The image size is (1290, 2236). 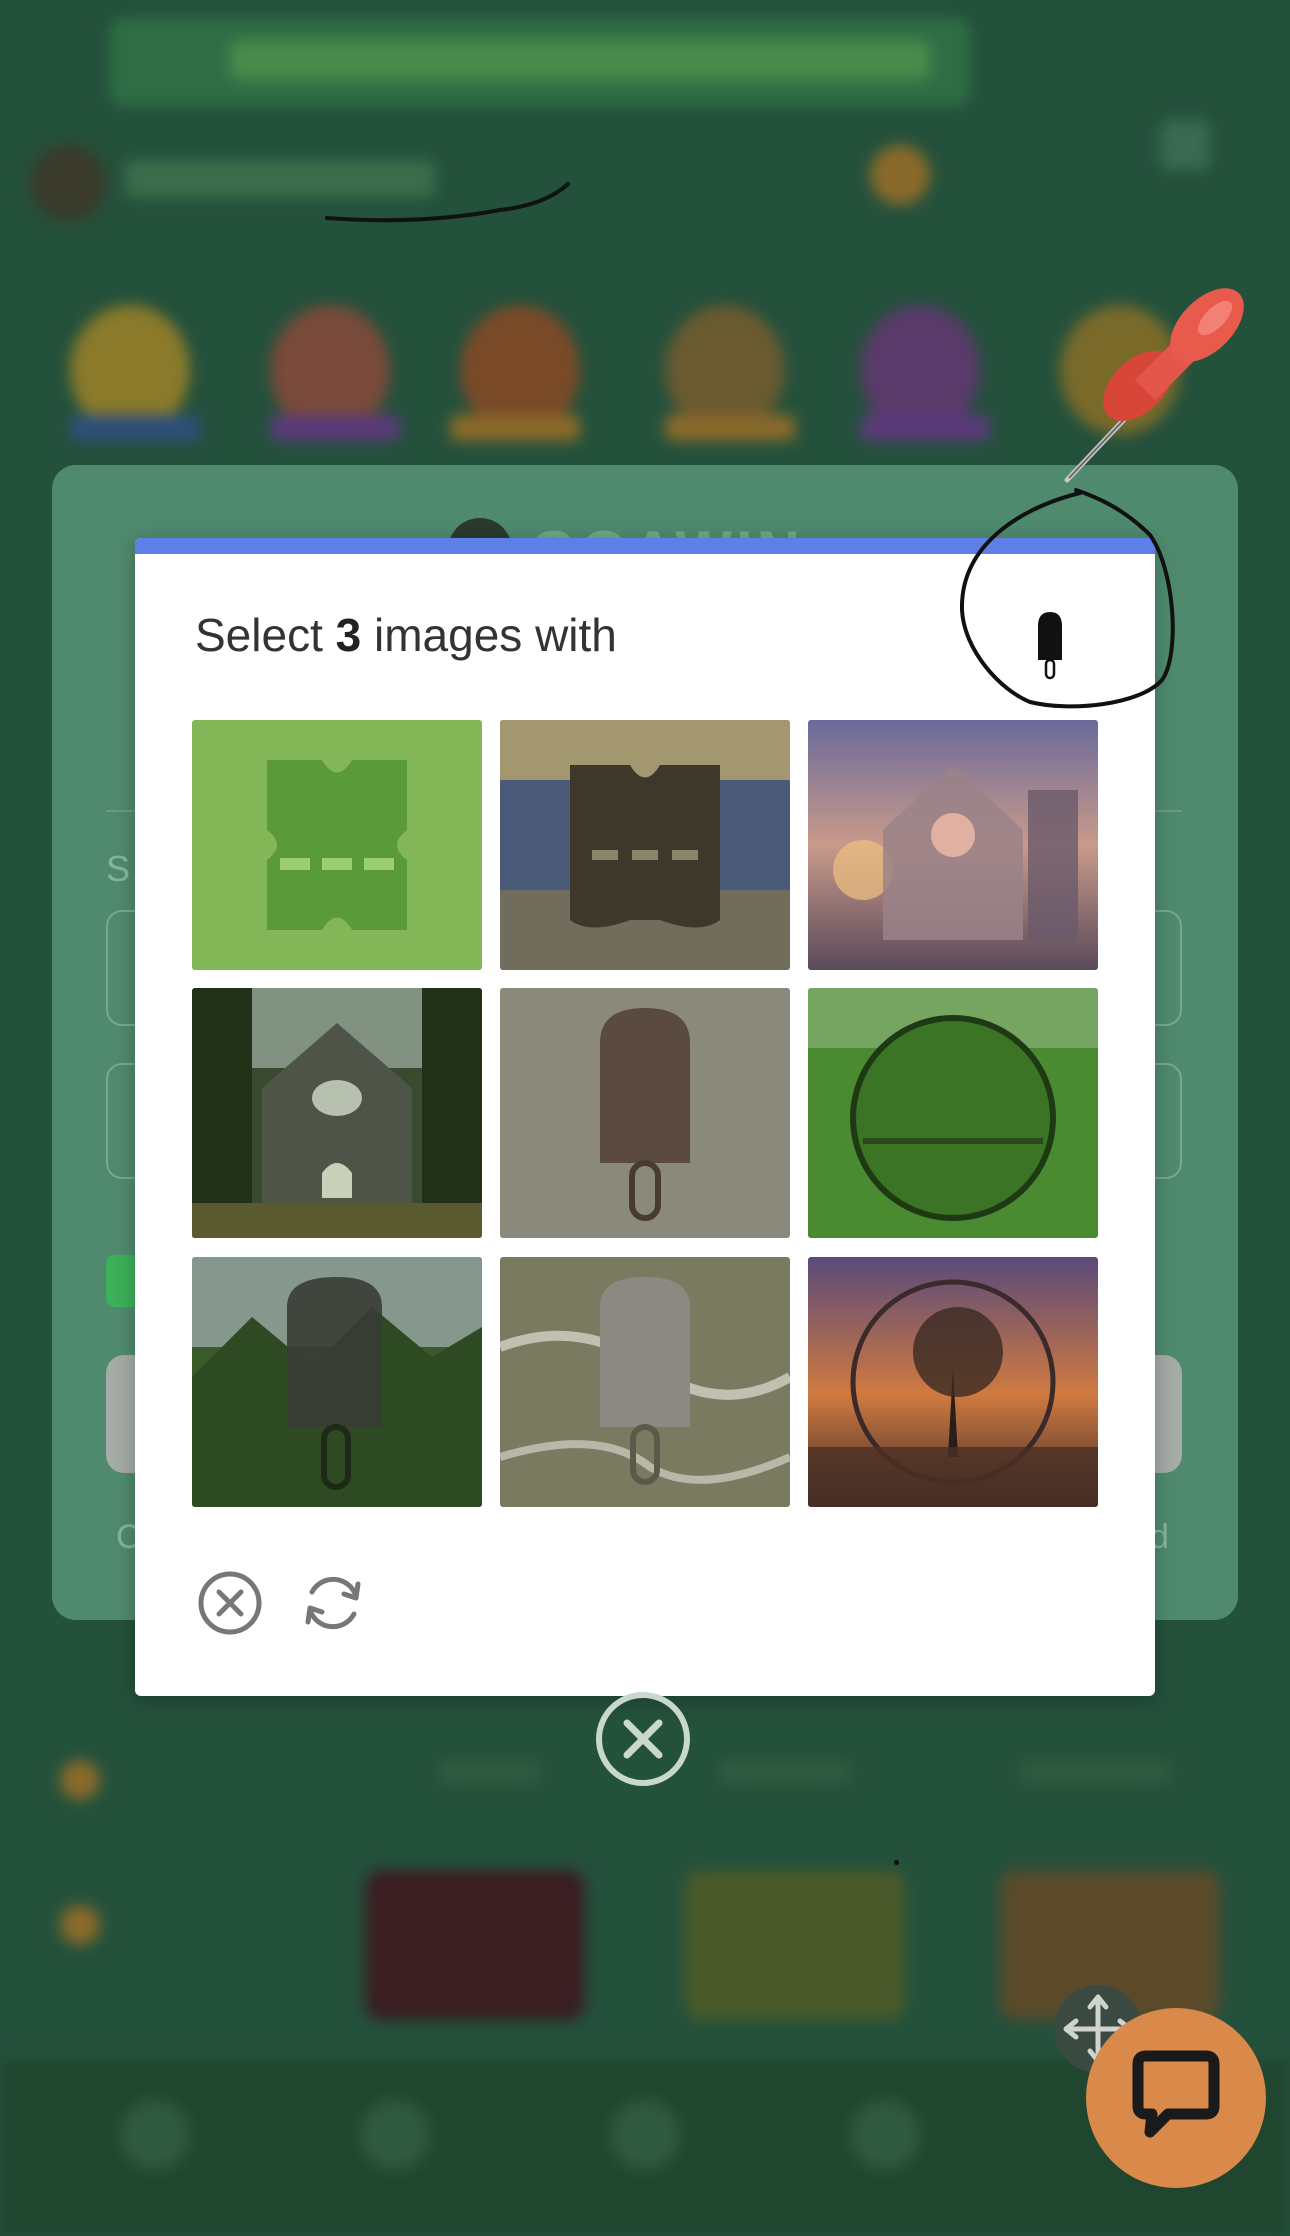 I want to click on captcha-tile-circle-moss, so click(x=953, y=1113).